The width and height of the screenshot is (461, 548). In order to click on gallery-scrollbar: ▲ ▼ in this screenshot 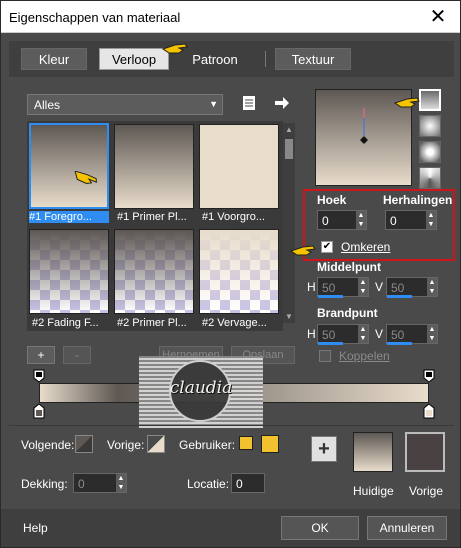, I will do `click(289, 223)`.